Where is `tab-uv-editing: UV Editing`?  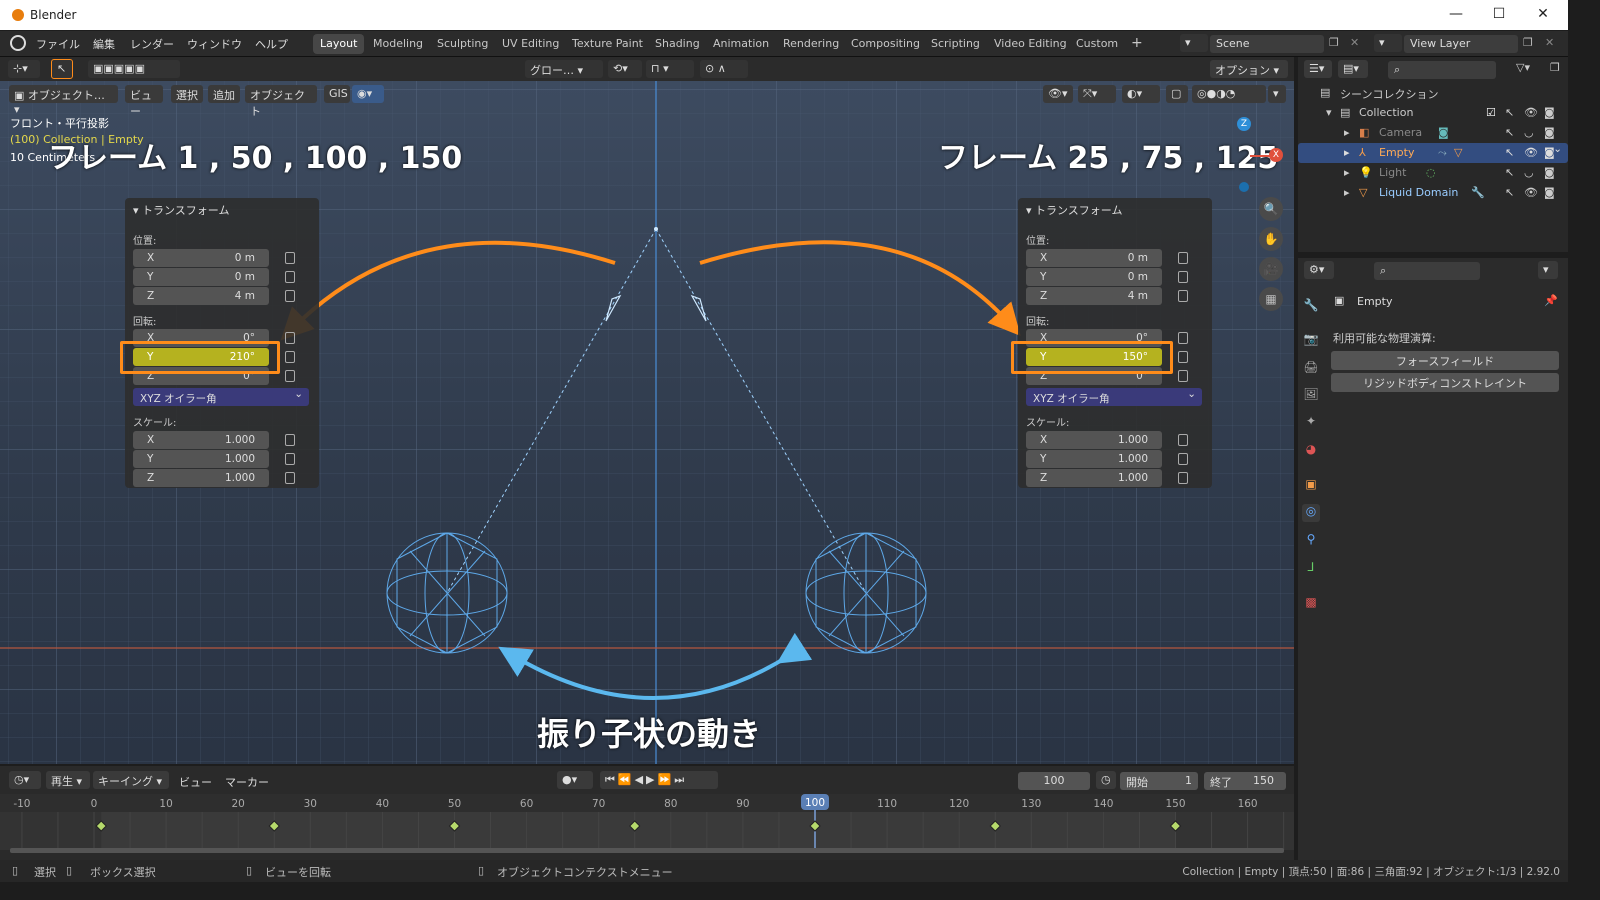 tab-uv-editing: UV Editing is located at coordinates (530, 44).